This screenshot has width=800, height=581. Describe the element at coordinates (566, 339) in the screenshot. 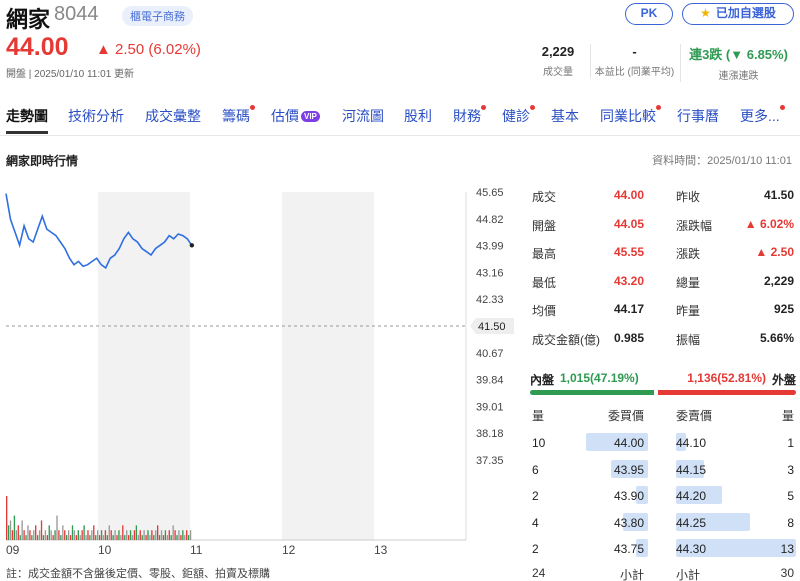

I see `quote-label: 成交金額(億)` at that location.